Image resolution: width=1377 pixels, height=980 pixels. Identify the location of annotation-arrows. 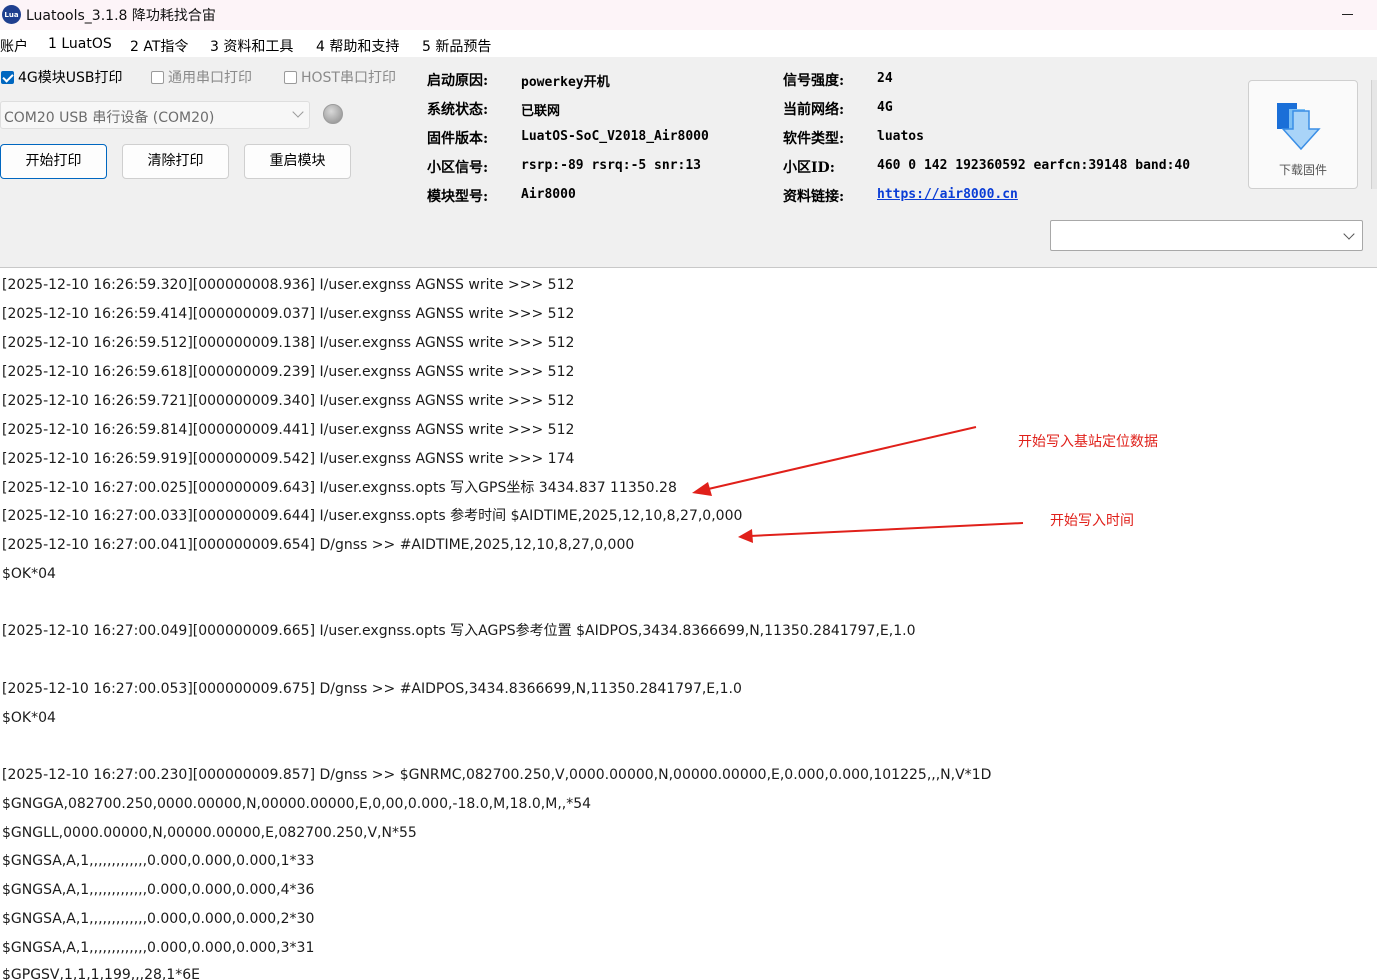
(858, 484).